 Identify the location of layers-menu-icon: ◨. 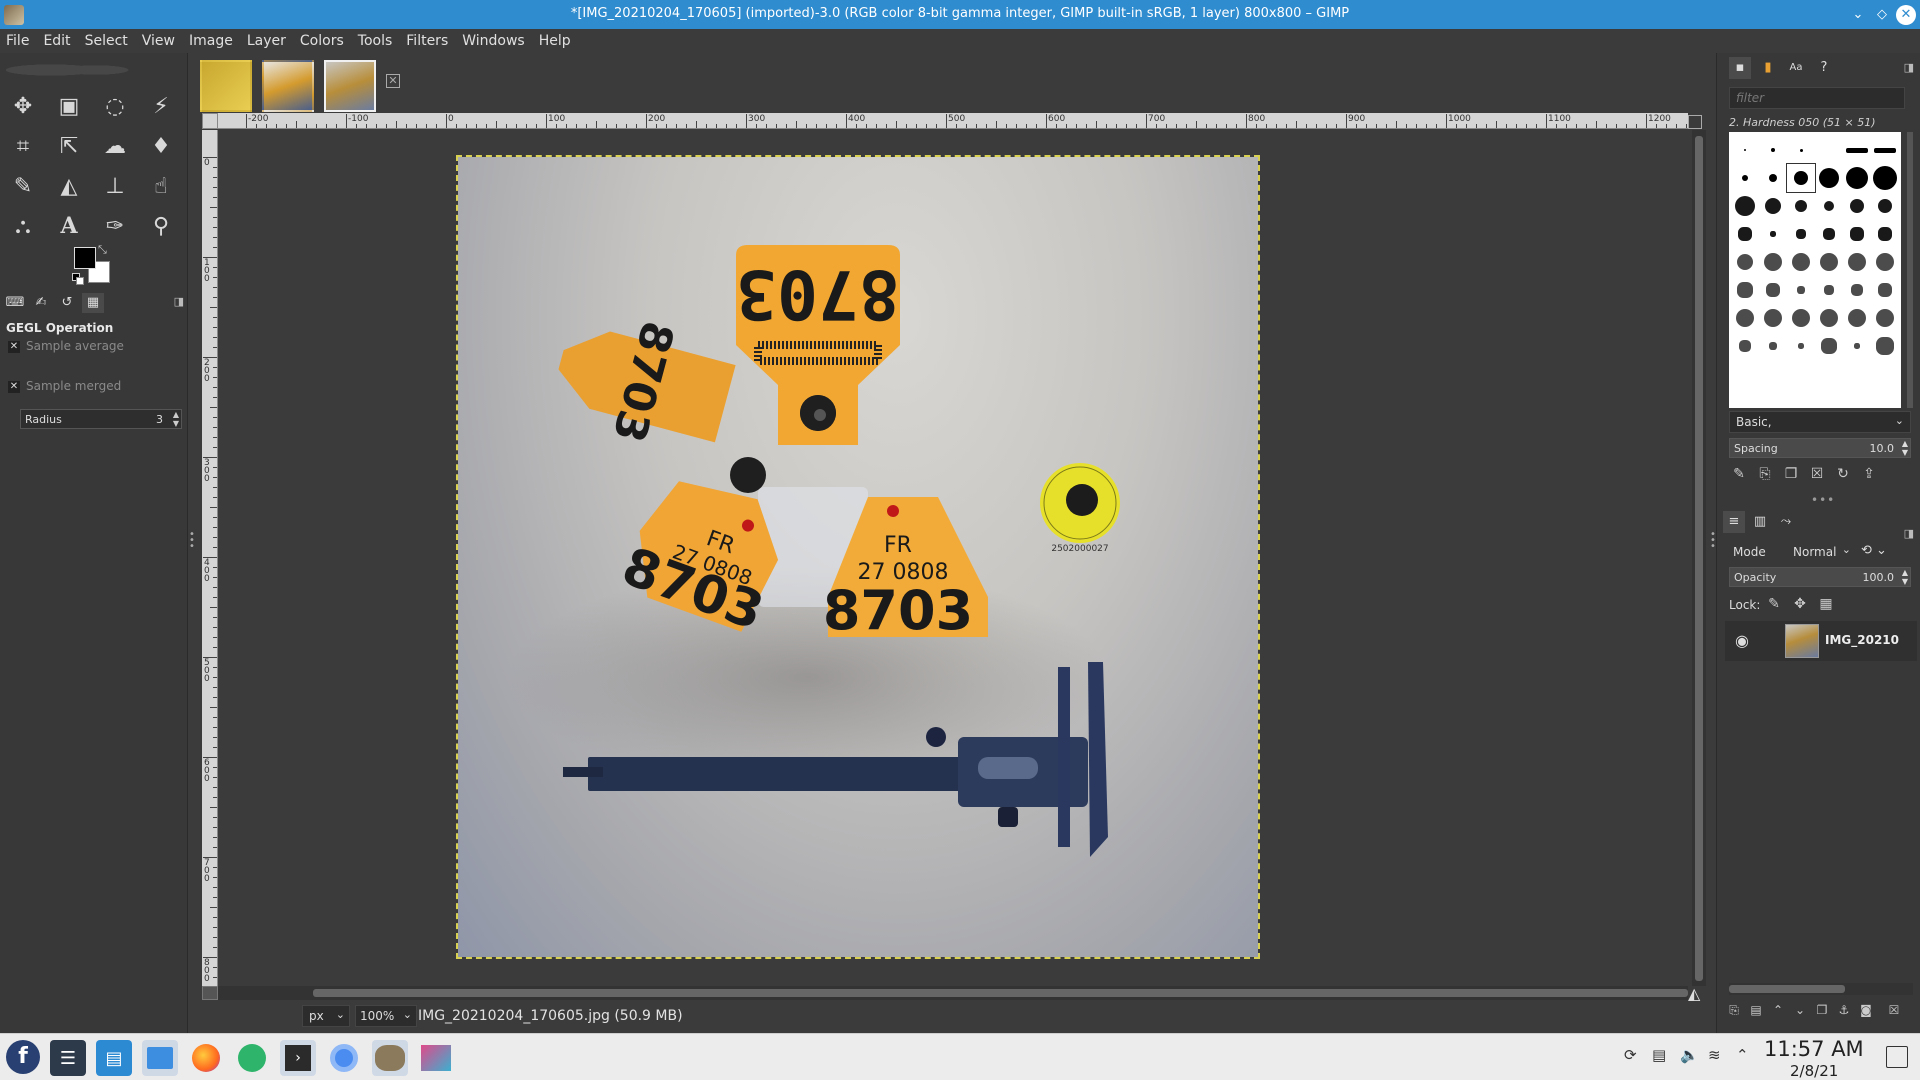
(1909, 533).